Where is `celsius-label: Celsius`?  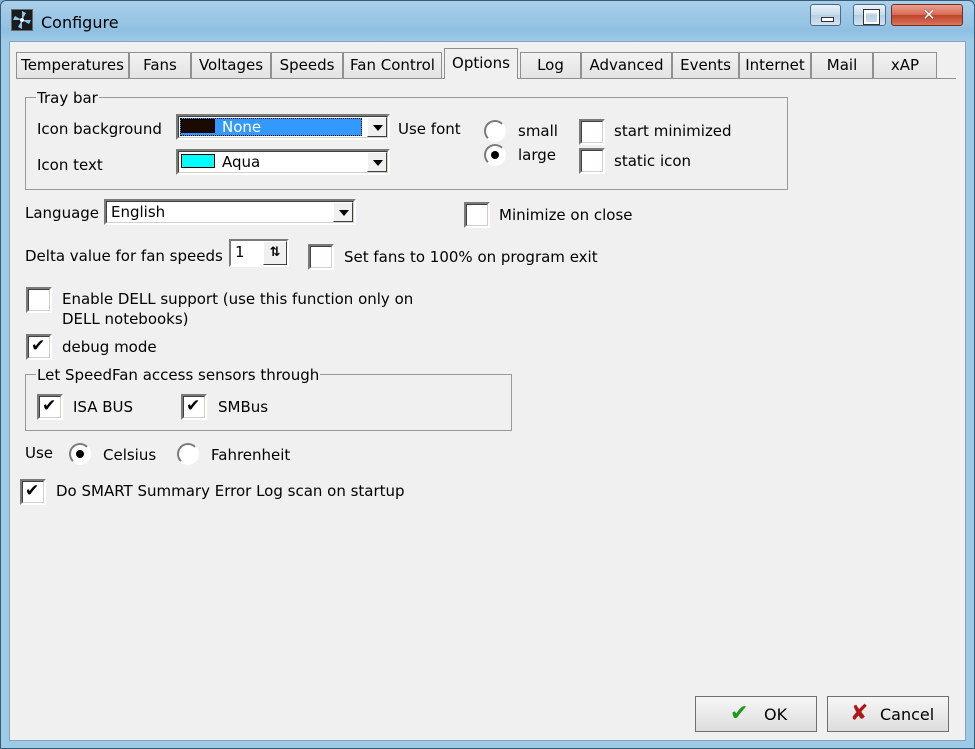
celsius-label: Celsius is located at coordinates (130, 455).